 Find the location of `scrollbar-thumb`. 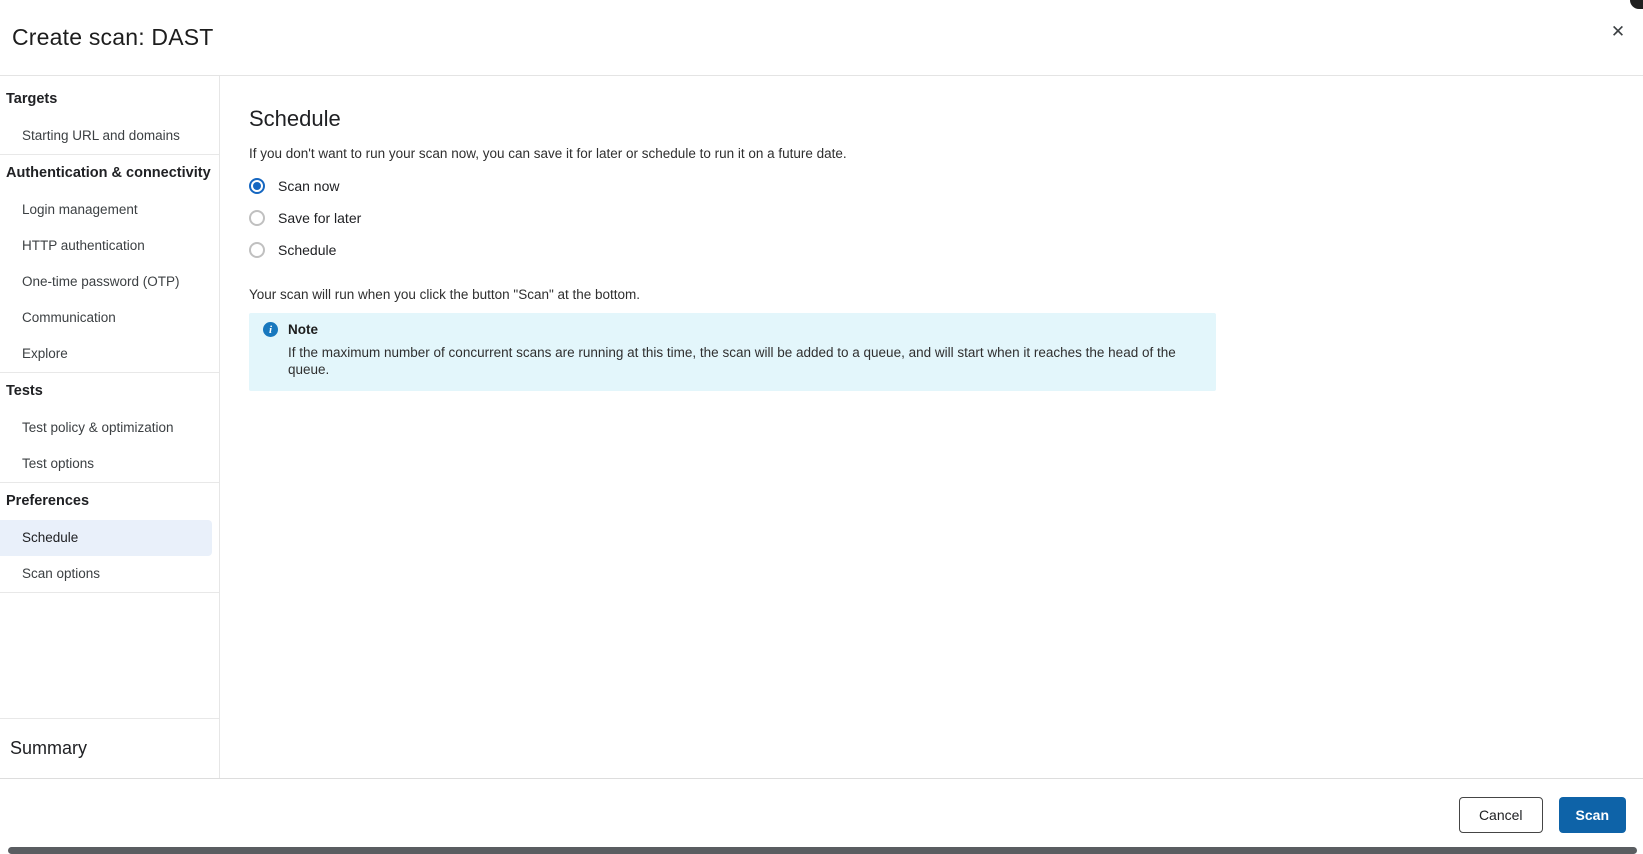

scrollbar-thumb is located at coordinates (822, 850).